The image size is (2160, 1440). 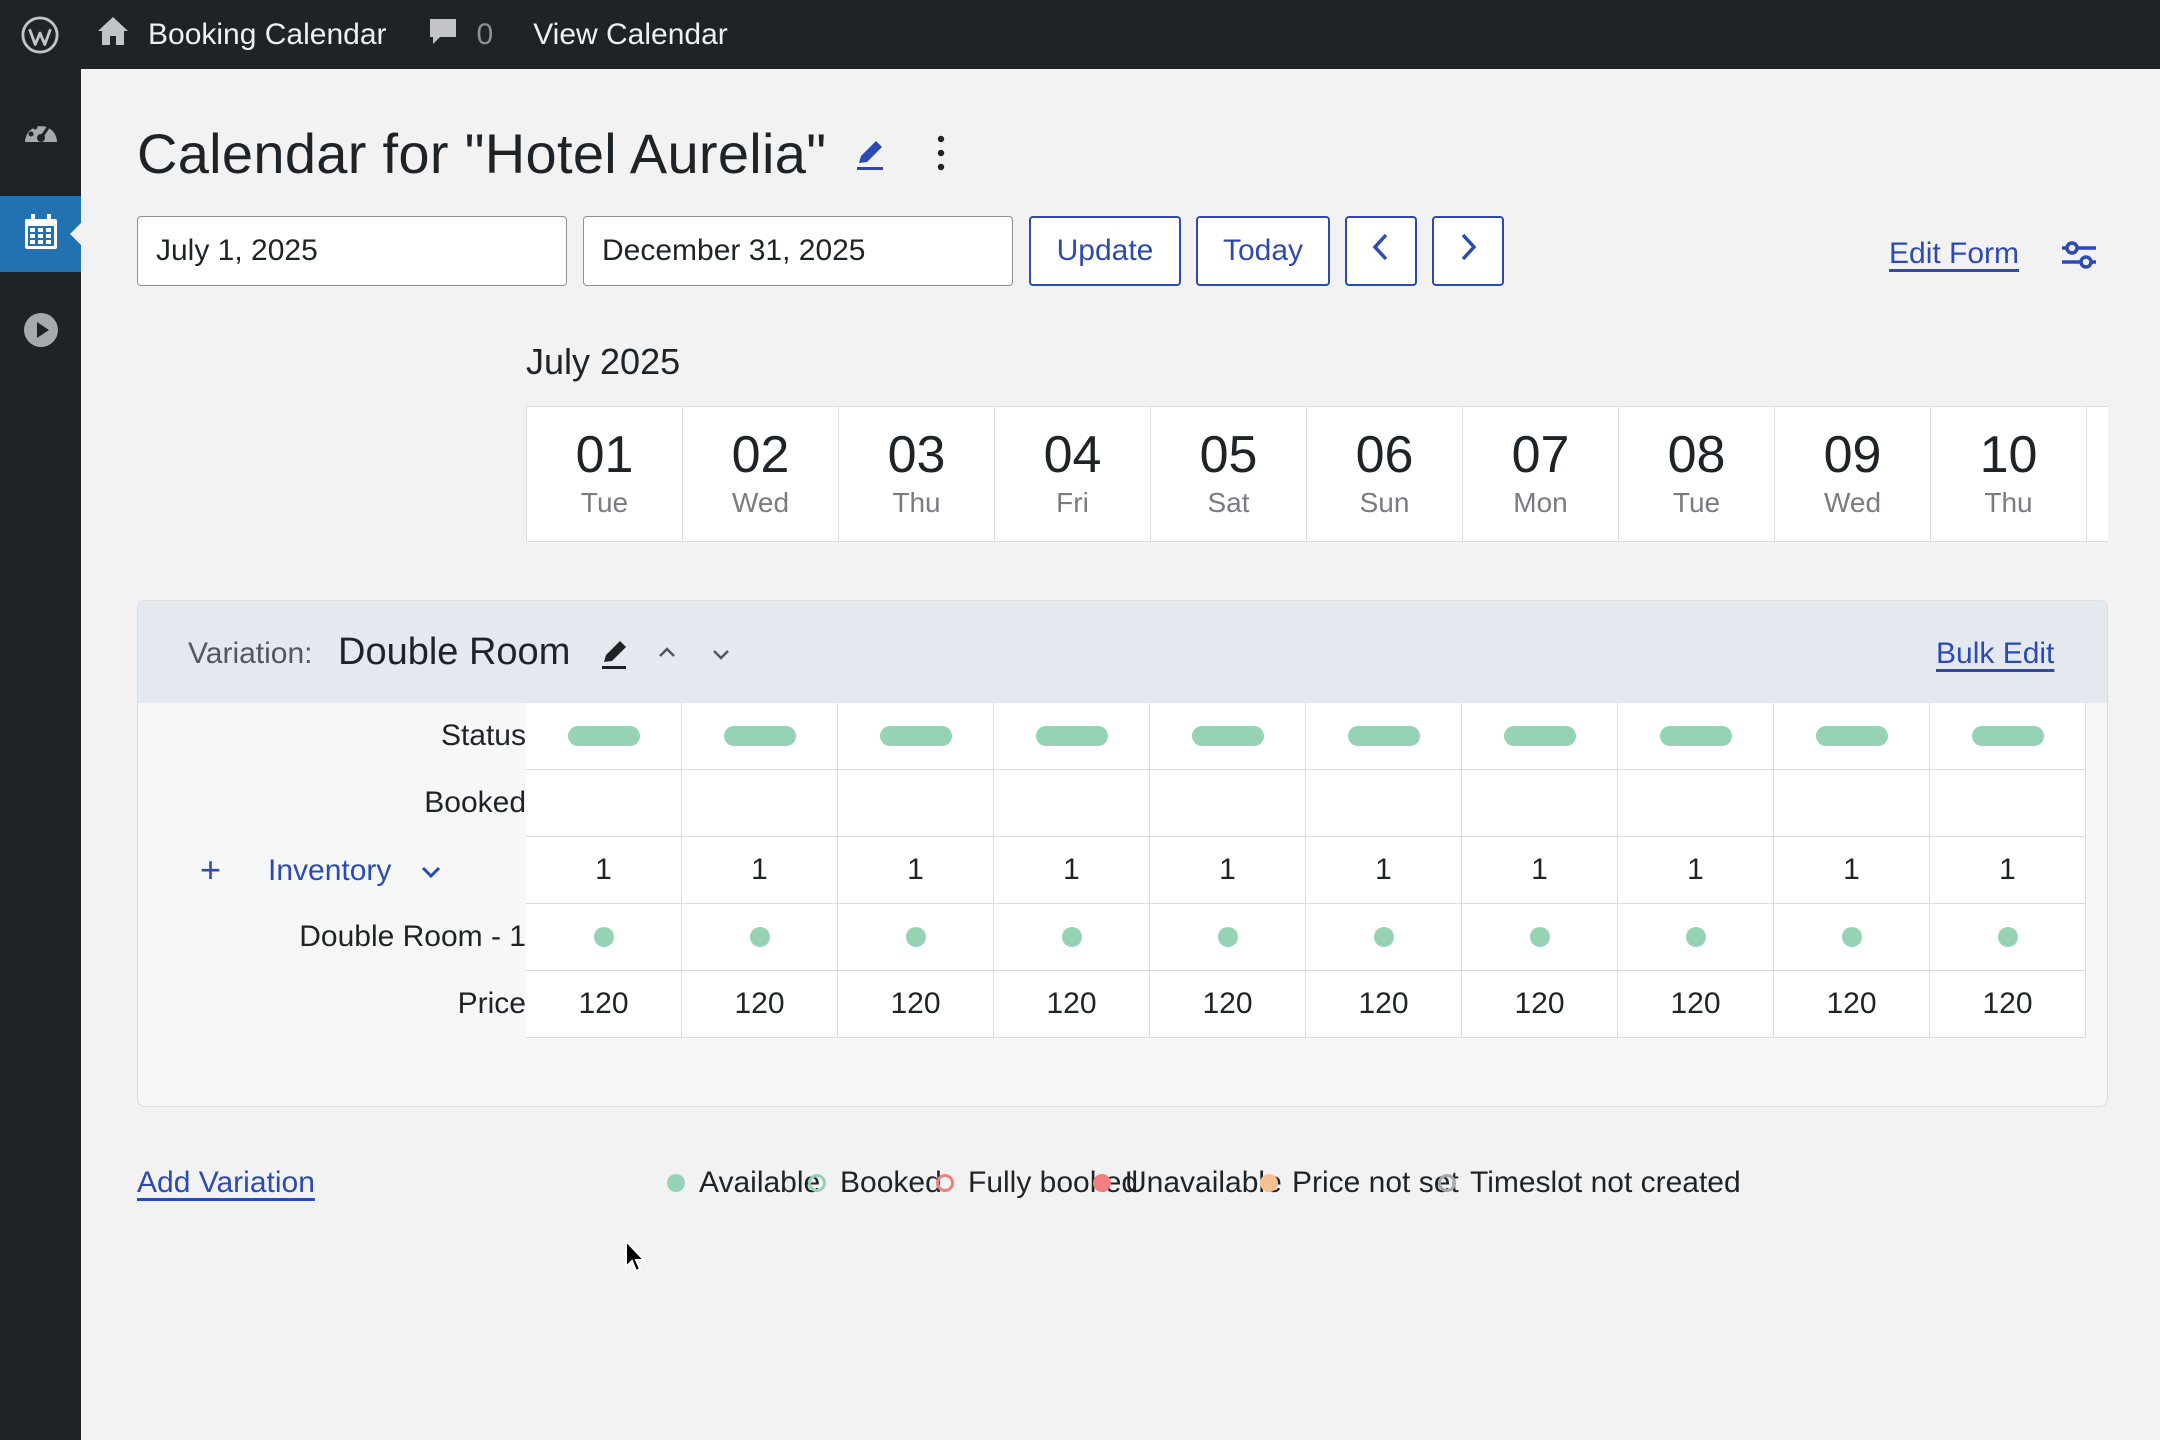 I want to click on day-header-cell: 10 Thu, so click(x=2009, y=474).